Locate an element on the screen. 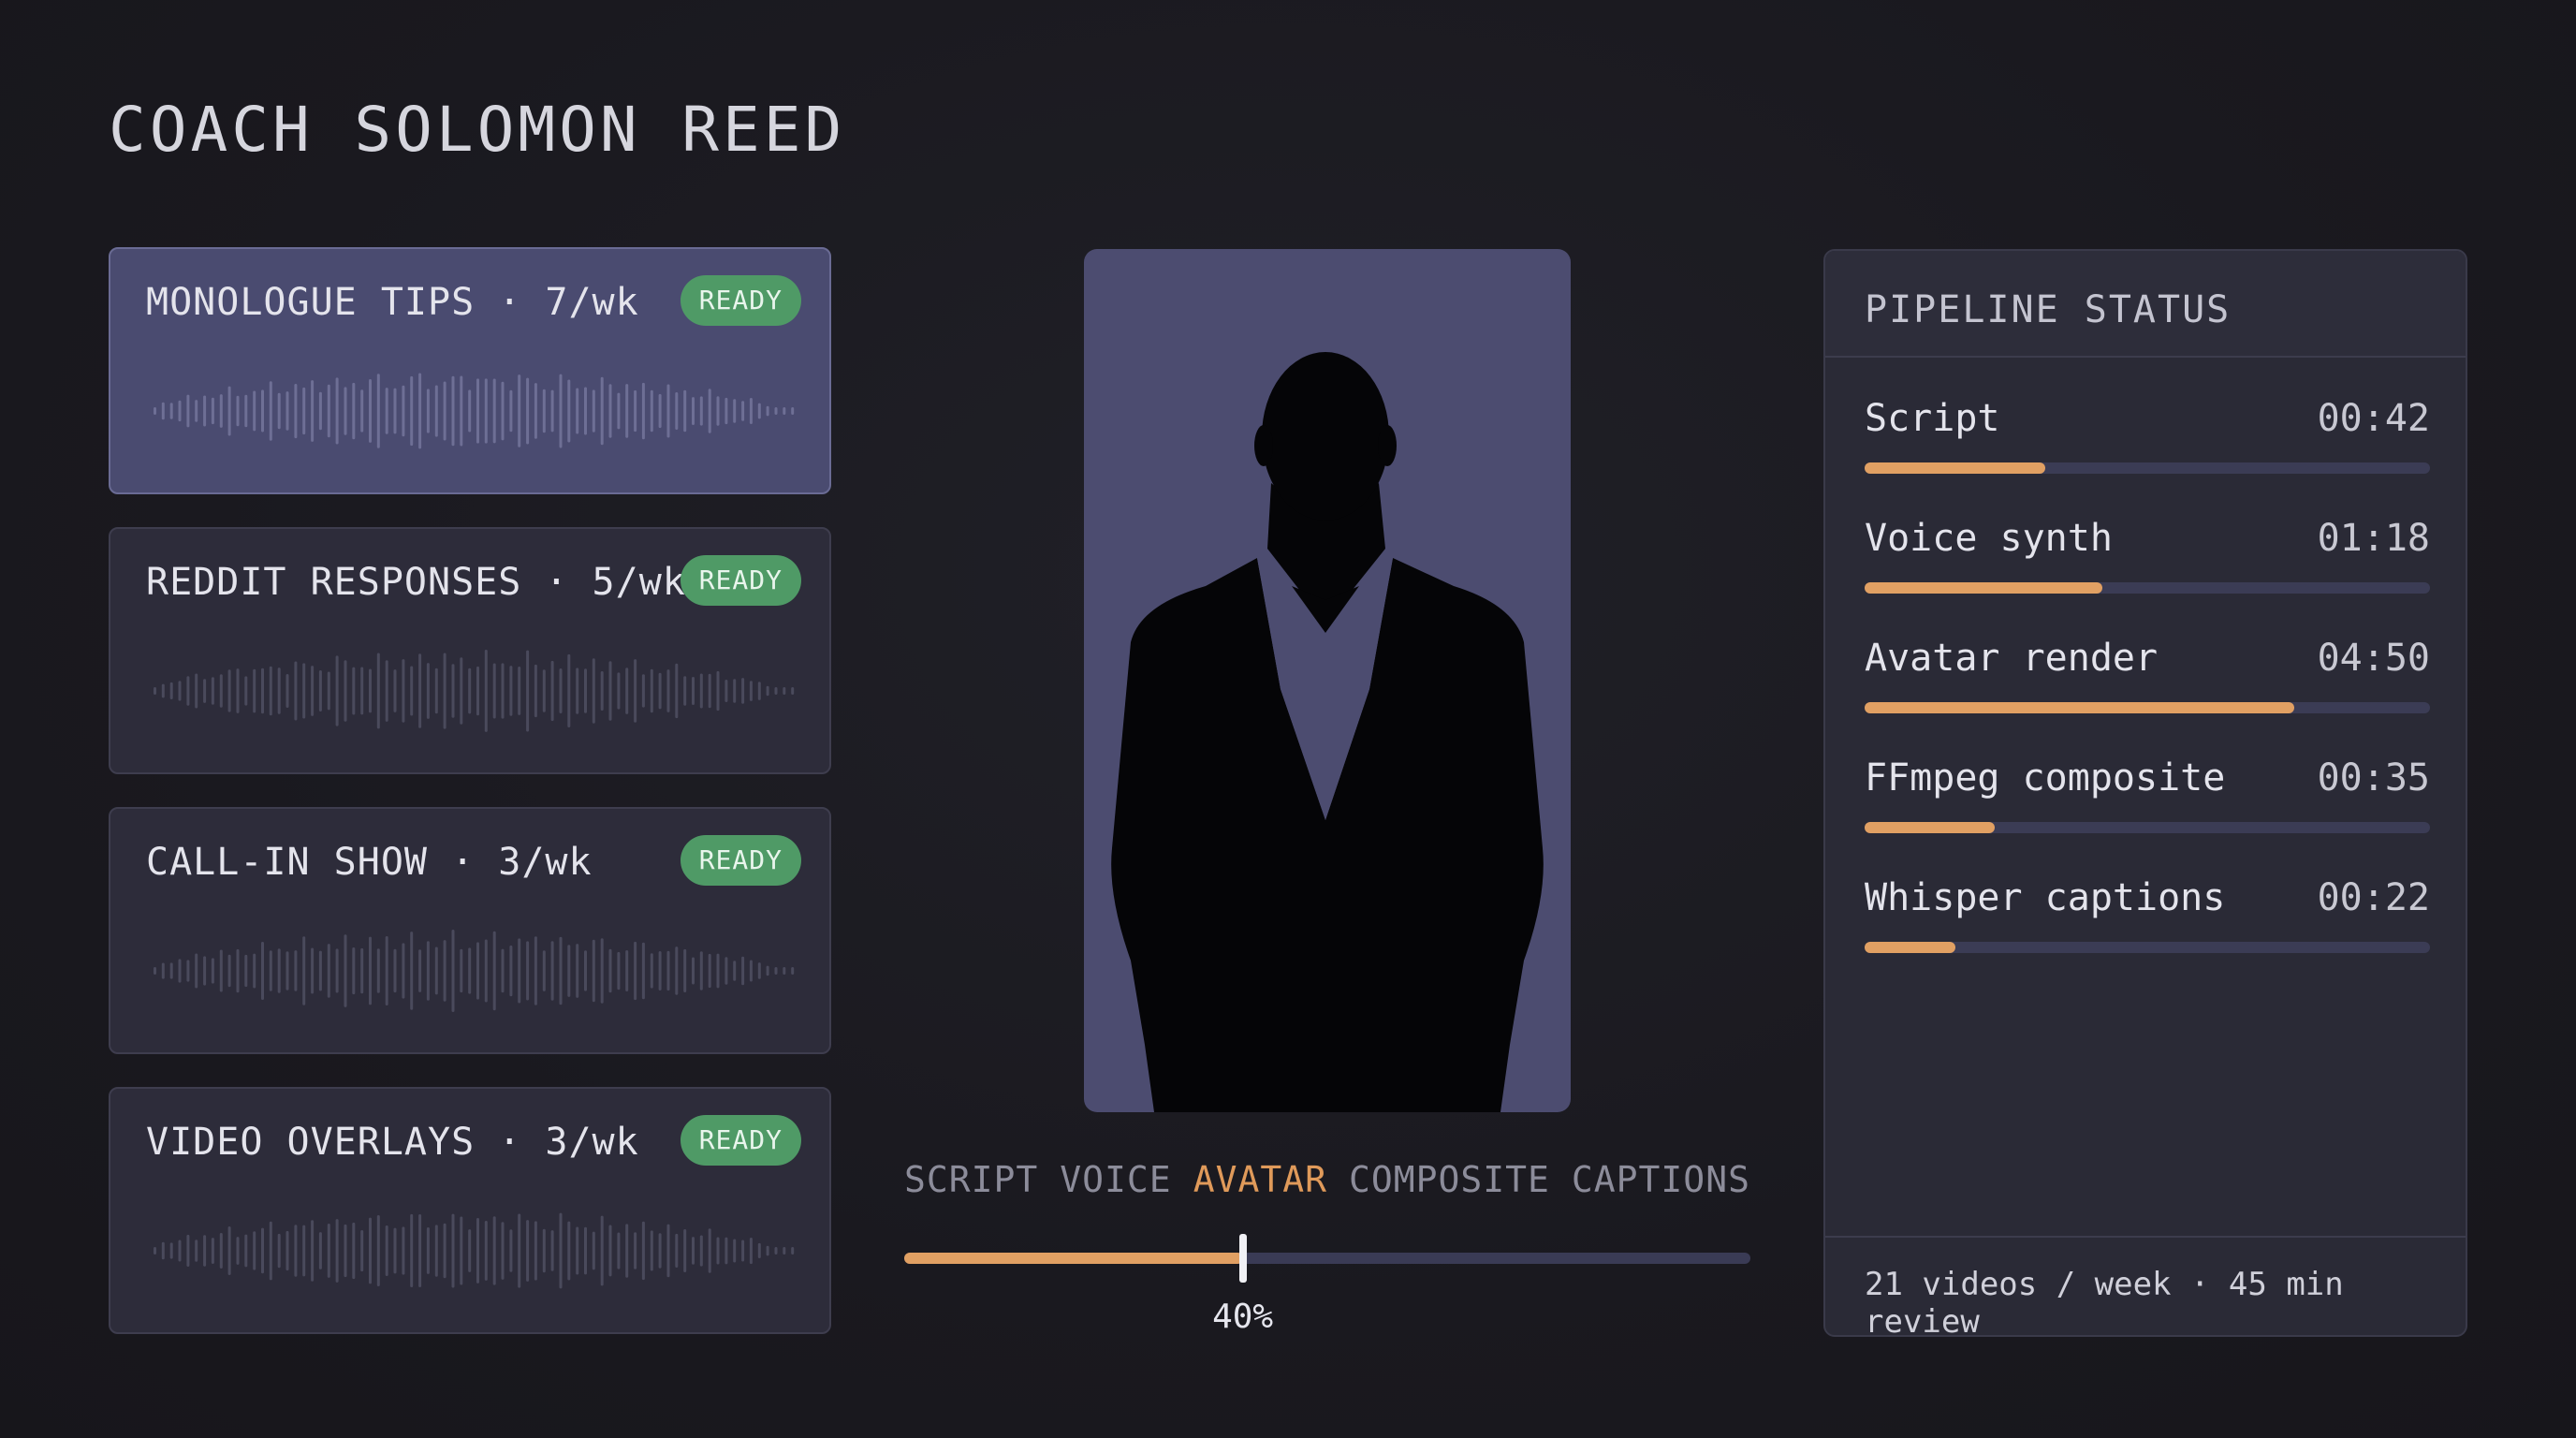 This screenshot has width=2576, height=1438. step-voice: VOICE is located at coordinates (1115, 1179).